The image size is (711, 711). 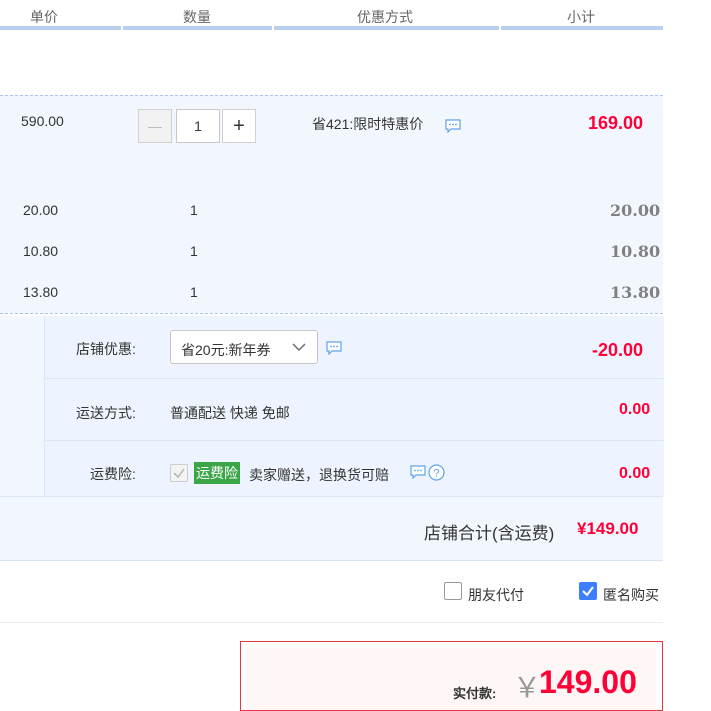 What do you see at coordinates (453, 591) in the screenshot?
I see `friend-pay-checkbox` at bounding box center [453, 591].